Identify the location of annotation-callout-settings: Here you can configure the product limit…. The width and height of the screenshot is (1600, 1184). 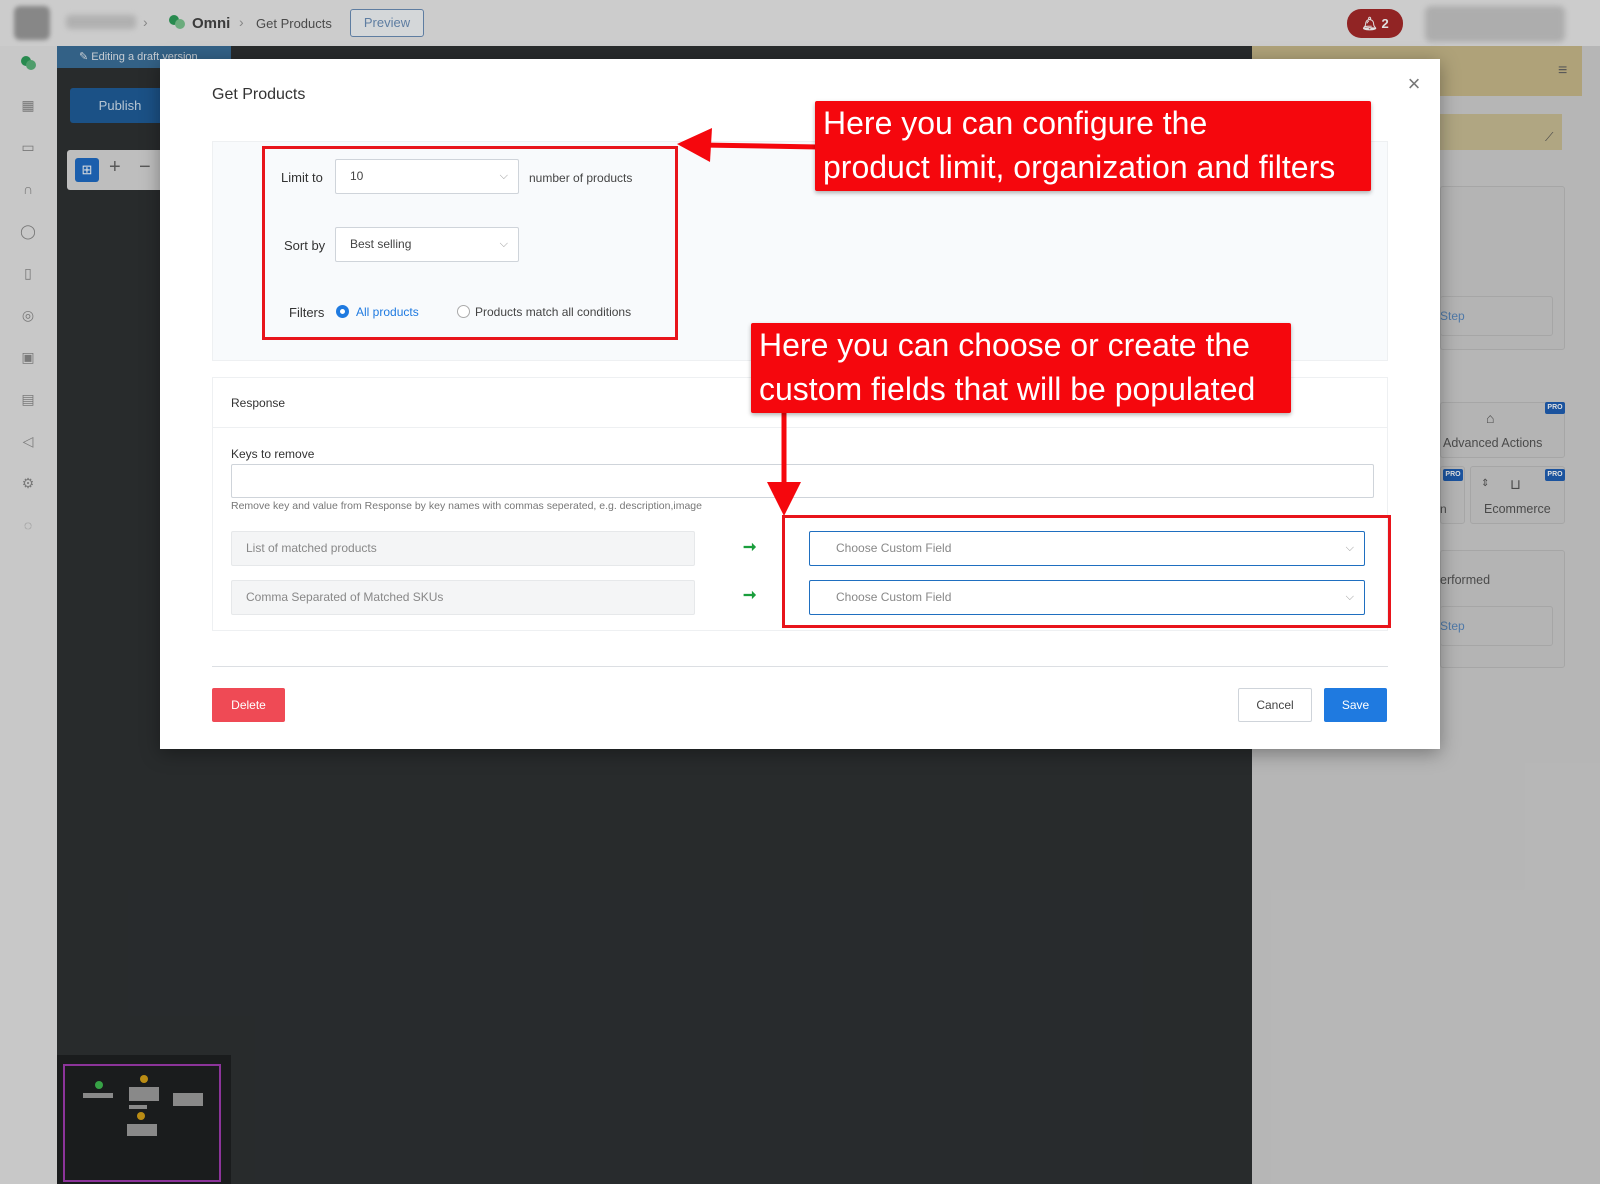
(1093, 146).